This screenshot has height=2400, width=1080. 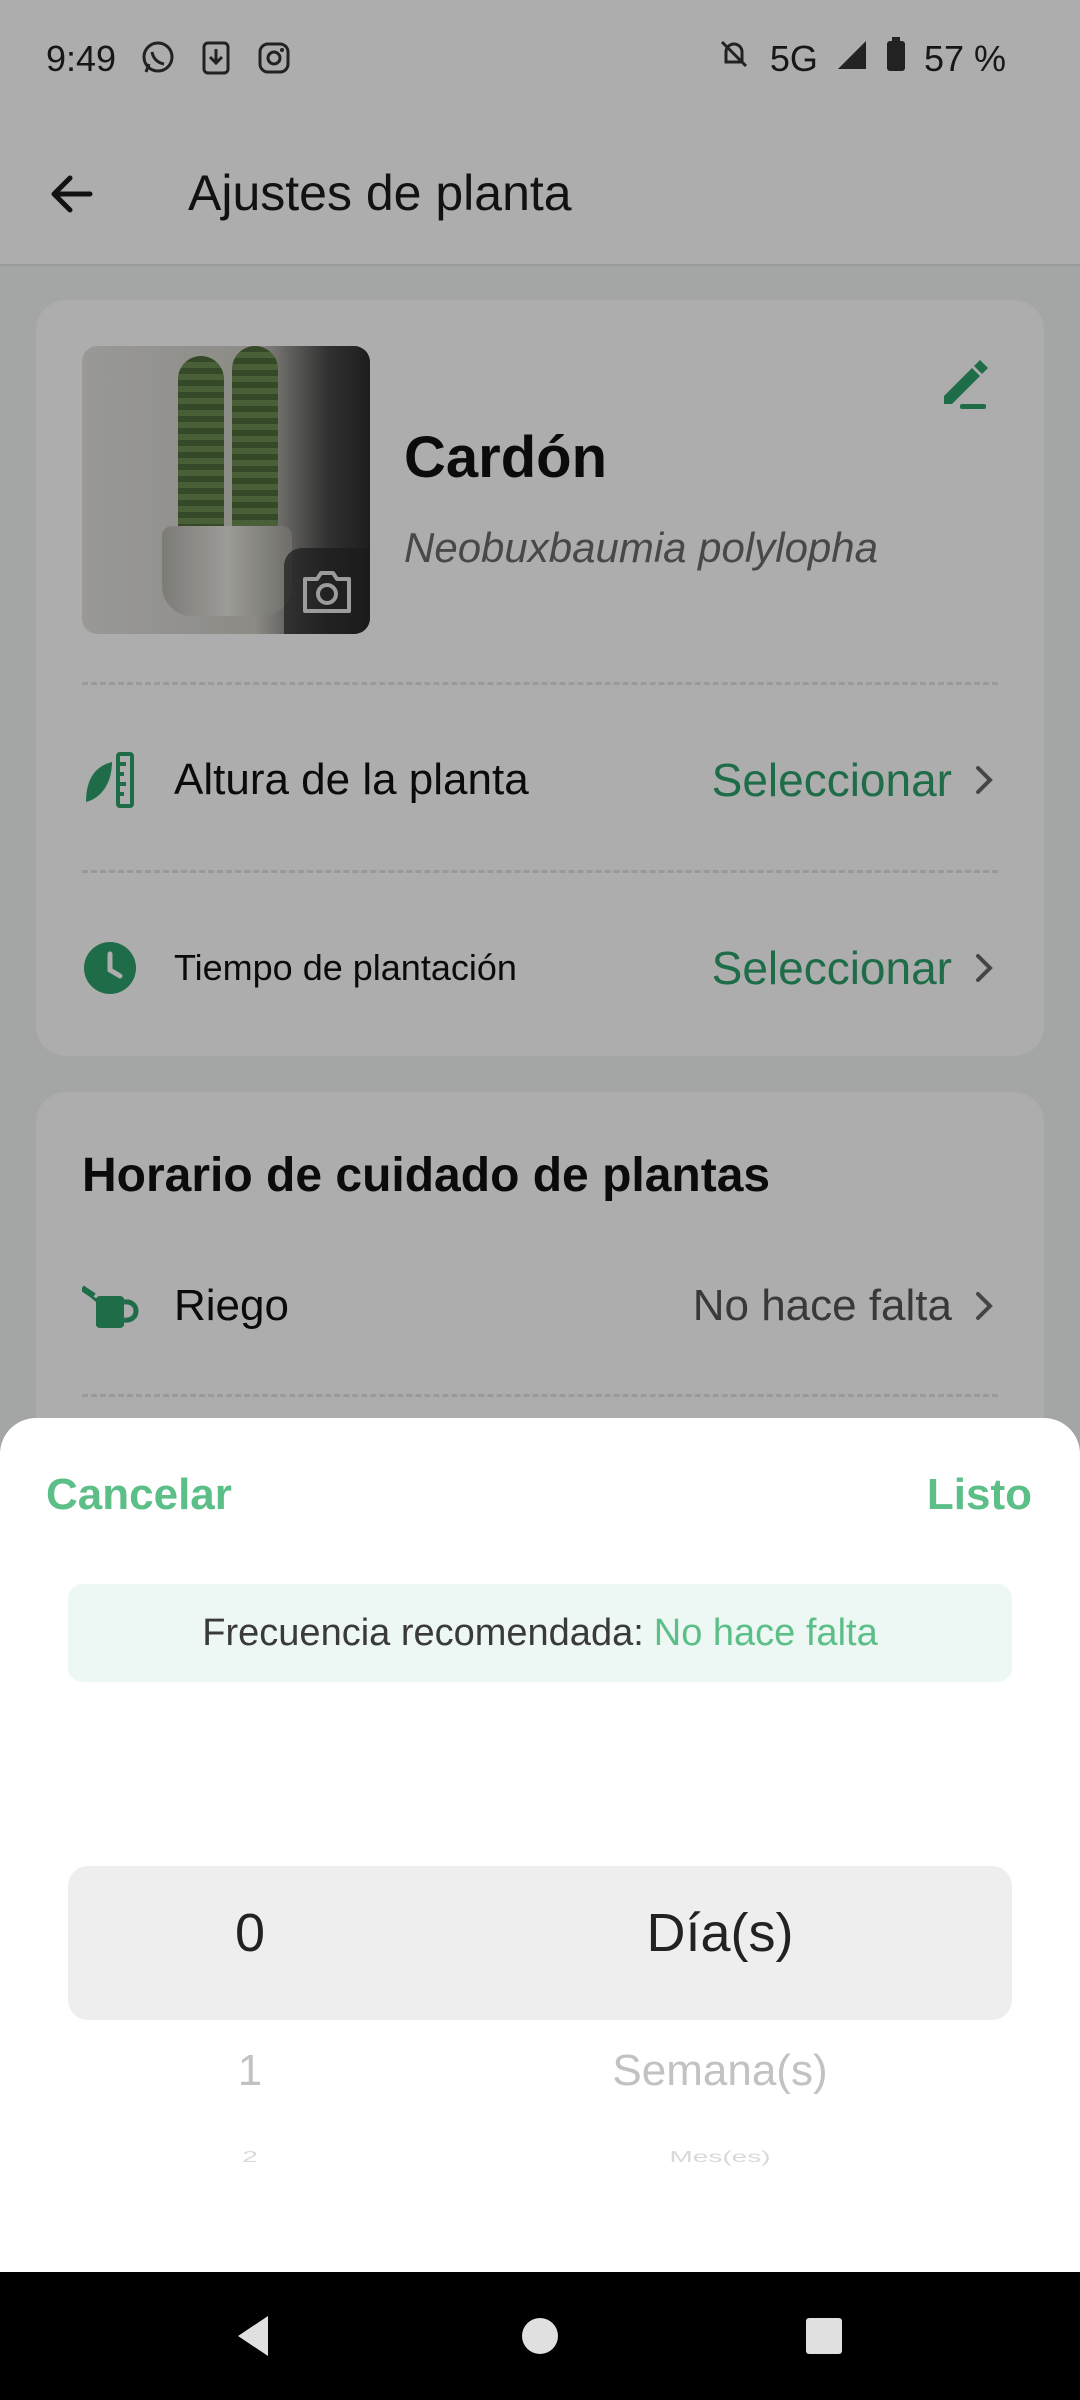 I want to click on nav-recents-icon, so click(x=824, y=2336).